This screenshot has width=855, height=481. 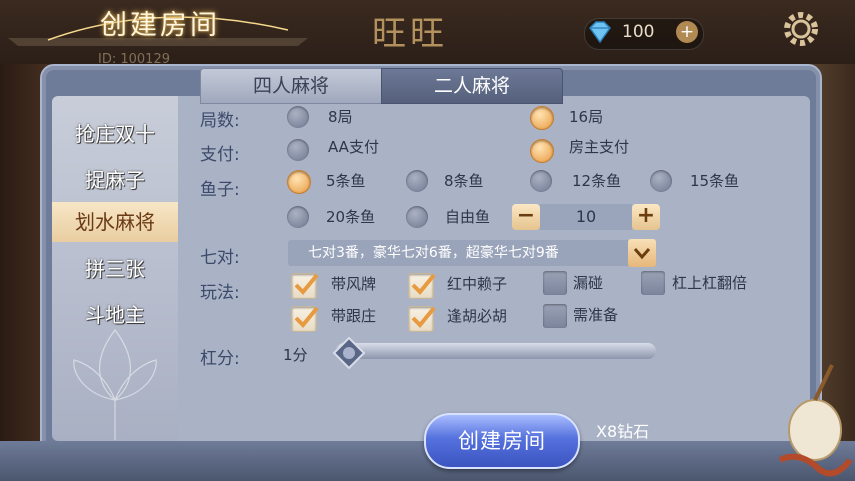 I want to click on rounds-16-radio, so click(x=542, y=118).